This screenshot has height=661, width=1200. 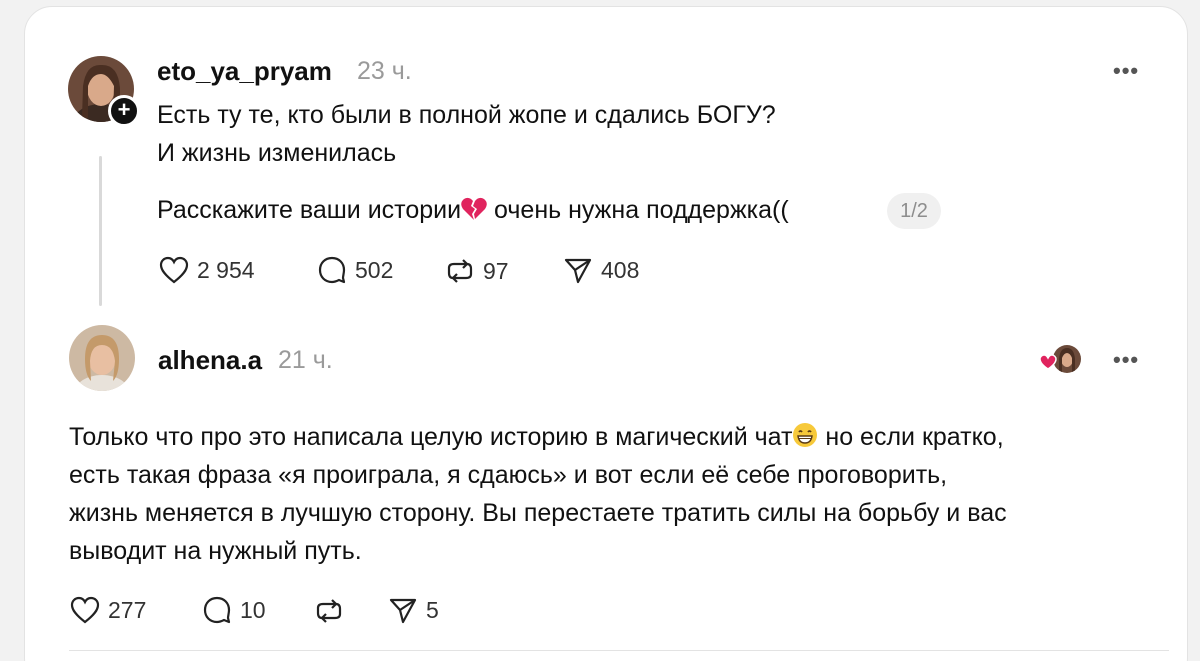 I want to click on like-button: 277, so click(x=108, y=610).